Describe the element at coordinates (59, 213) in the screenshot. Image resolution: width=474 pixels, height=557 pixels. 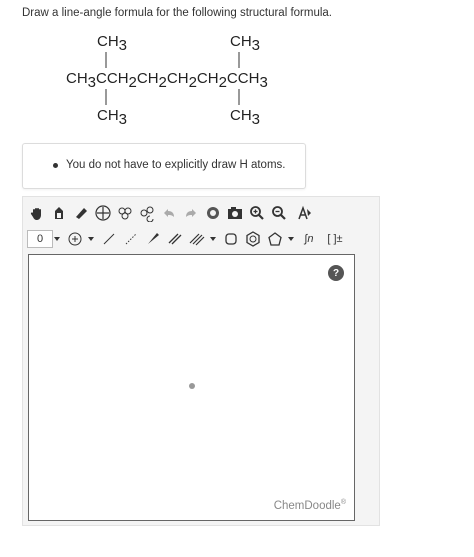
I see `clear-icon` at that location.